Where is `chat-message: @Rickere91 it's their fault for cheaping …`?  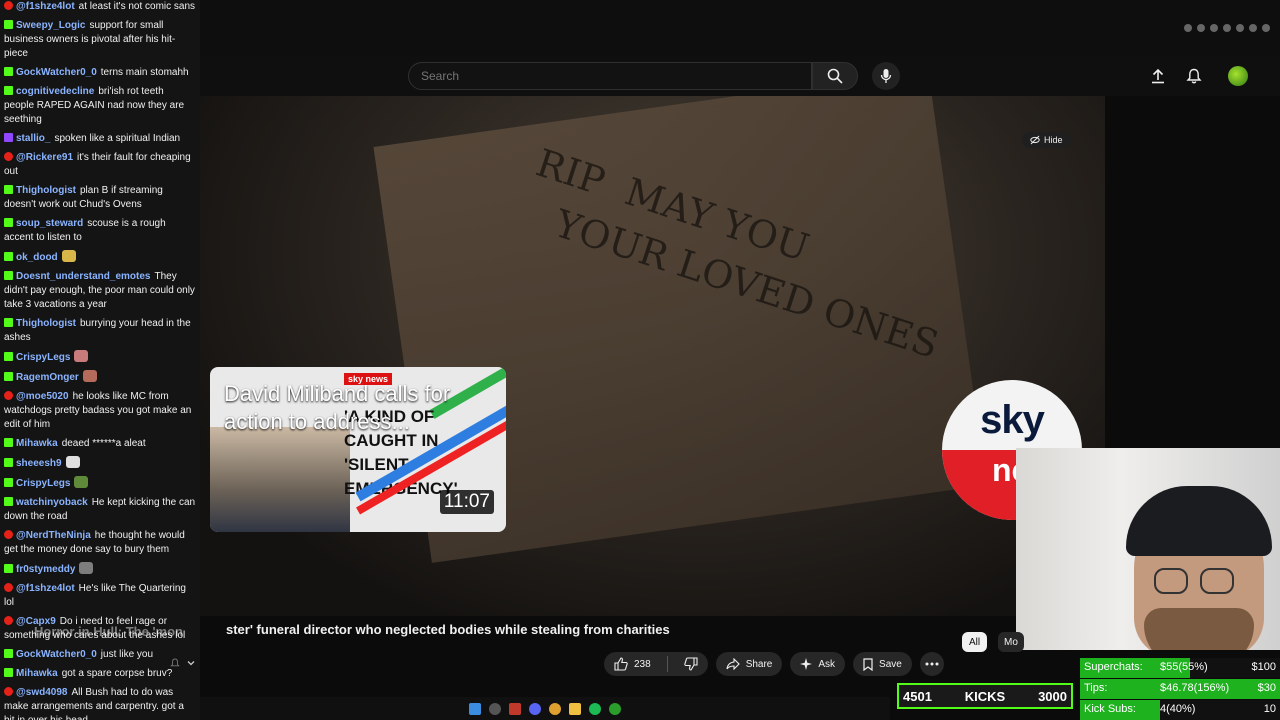
chat-message: @Rickere91 it's their fault for cheaping … is located at coordinates (100, 165).